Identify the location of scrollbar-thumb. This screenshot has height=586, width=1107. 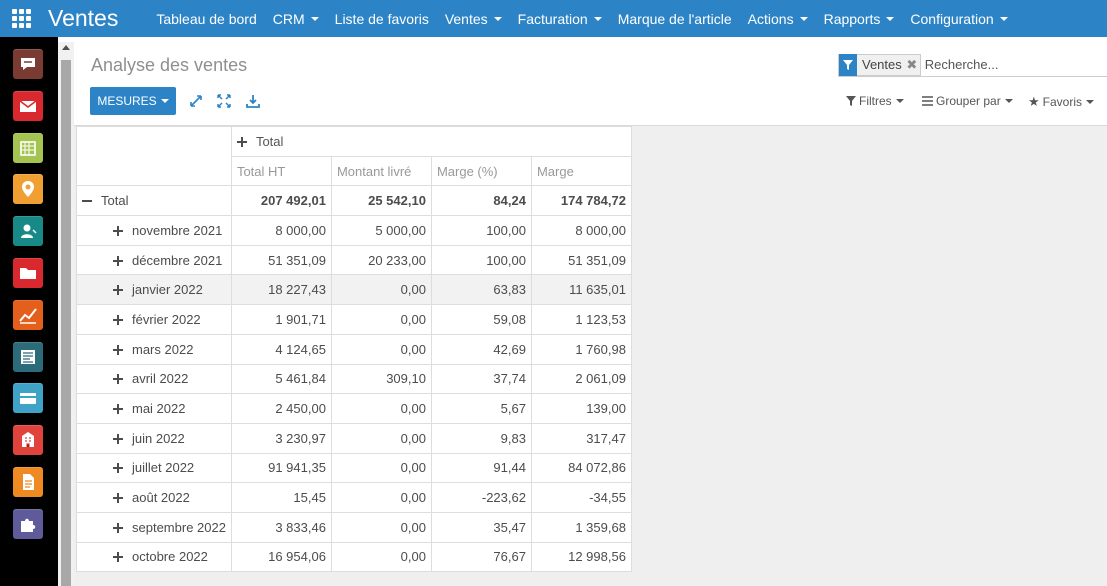
(66, 323).